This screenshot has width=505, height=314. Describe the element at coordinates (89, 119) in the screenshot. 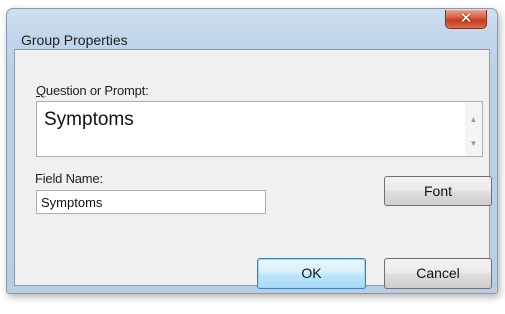

I see `question-prompt-value: Symptoms` at that location.